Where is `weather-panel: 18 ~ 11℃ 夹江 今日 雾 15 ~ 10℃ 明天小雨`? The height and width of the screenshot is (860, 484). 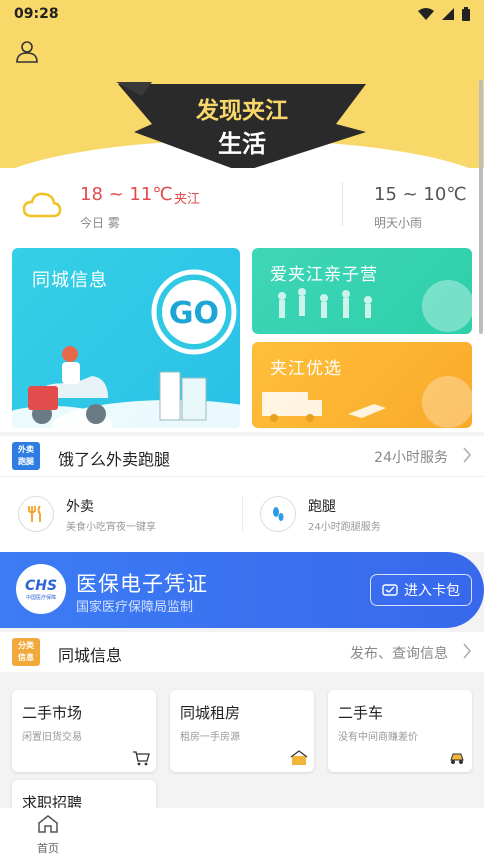
weather-panel: 18 ~ 11℃ 夹江 今日 雾 15 ~ 10℃ 明天小雨 is located at coordinates (242, 204).